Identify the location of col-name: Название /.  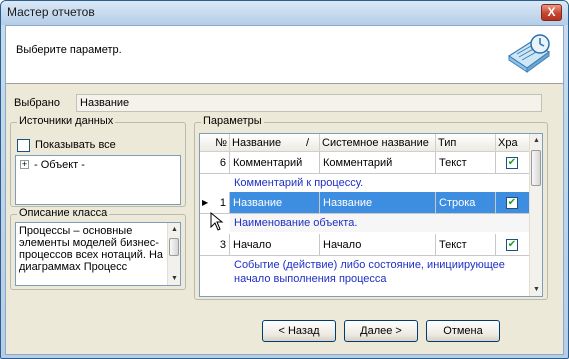
(275, 143).